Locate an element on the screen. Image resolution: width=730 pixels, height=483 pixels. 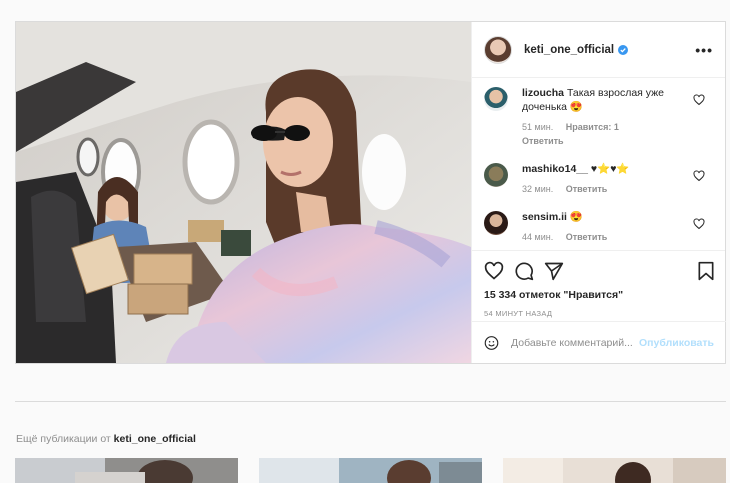
post-actions: 15 334 отметок "Нравится" 54 МИНУТ НАЗАД is located at coordinates (598, 286).